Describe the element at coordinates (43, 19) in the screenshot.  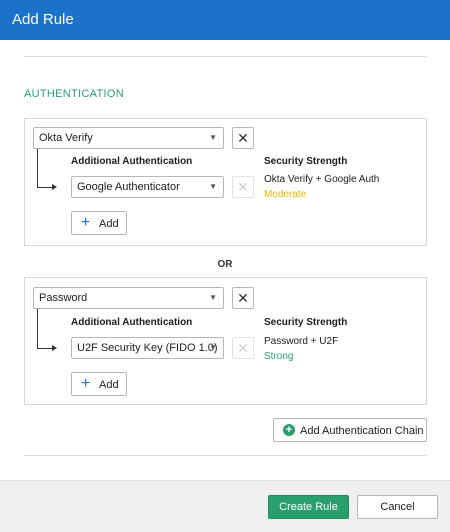
I see `dialog-title: Add Rule` at that location.